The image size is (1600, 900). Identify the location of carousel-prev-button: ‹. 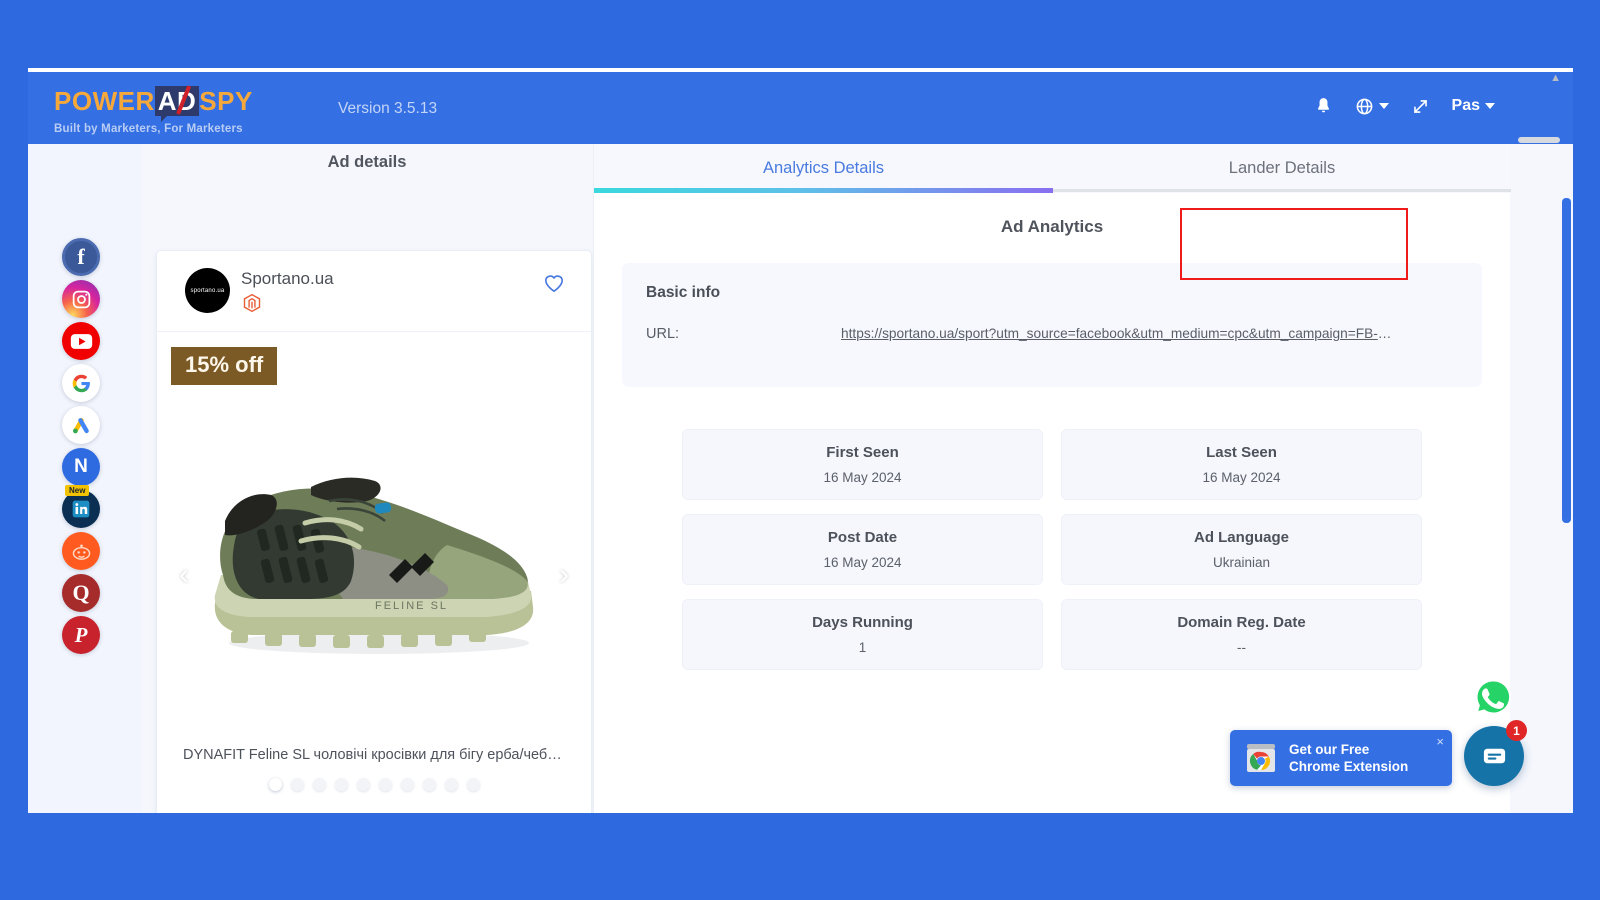
(184, 575).